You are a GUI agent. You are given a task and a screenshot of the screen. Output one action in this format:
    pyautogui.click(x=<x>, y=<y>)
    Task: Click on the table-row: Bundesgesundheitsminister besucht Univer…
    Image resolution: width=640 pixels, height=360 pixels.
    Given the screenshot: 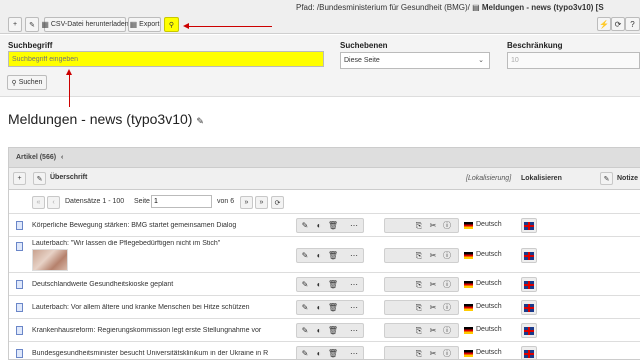 What is the action you would take?
    pyautogui.click(x=324, y=350)
    